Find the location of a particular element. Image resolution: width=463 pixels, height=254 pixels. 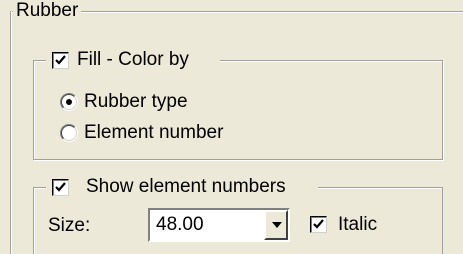

chevron-down-icon is located at coordinates (277, 225).